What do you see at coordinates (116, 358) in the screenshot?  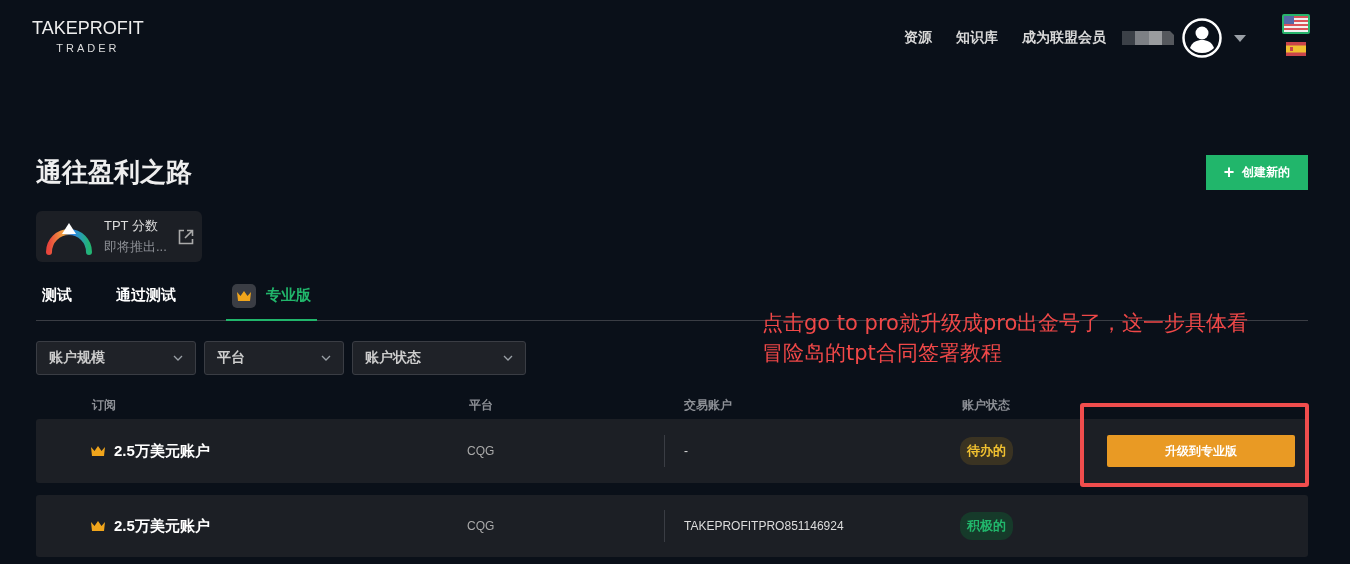 I see `filter-dropdown: 账户规模` at bounding box center [116, 358].